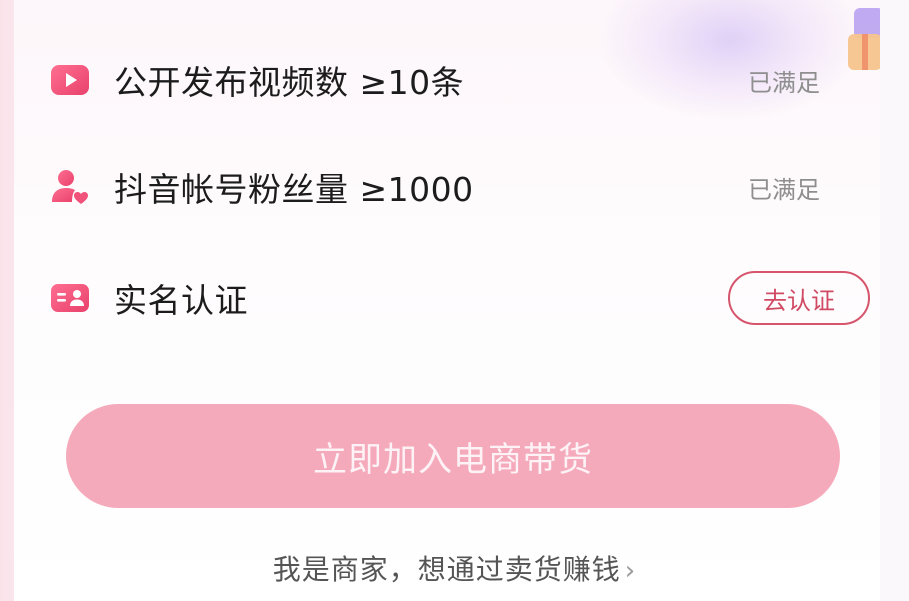  I want to click on video-icon, so click(70, 80).